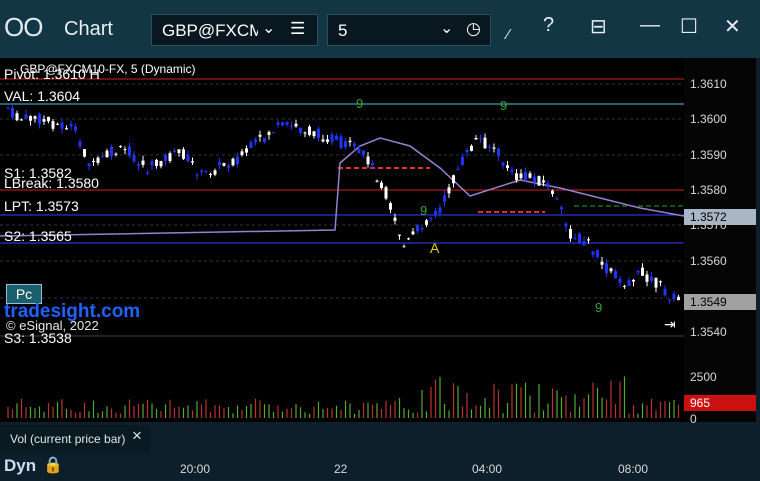 The width and height of the screenshot is (760, 481). I want to click on minimize-icon: —, so click(650, 25).